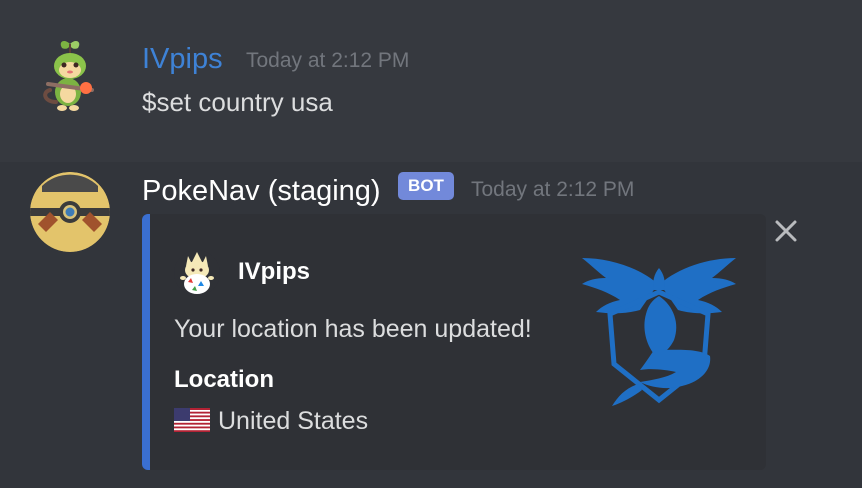 The image size is (862, 488). Describe the element at coordinates (182, 59) in the screenshot. I see `username: IVpips` at that location.